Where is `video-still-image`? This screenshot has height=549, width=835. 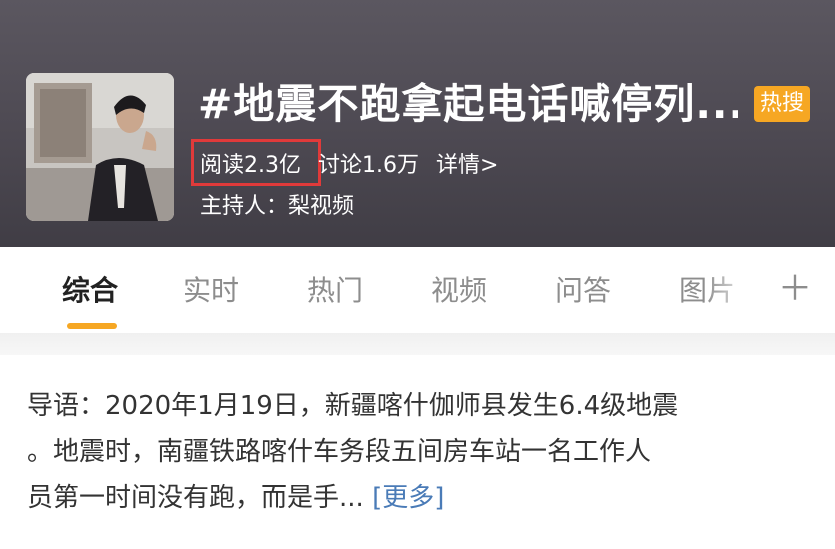 video-still-image is located at coordinates (100, 147).